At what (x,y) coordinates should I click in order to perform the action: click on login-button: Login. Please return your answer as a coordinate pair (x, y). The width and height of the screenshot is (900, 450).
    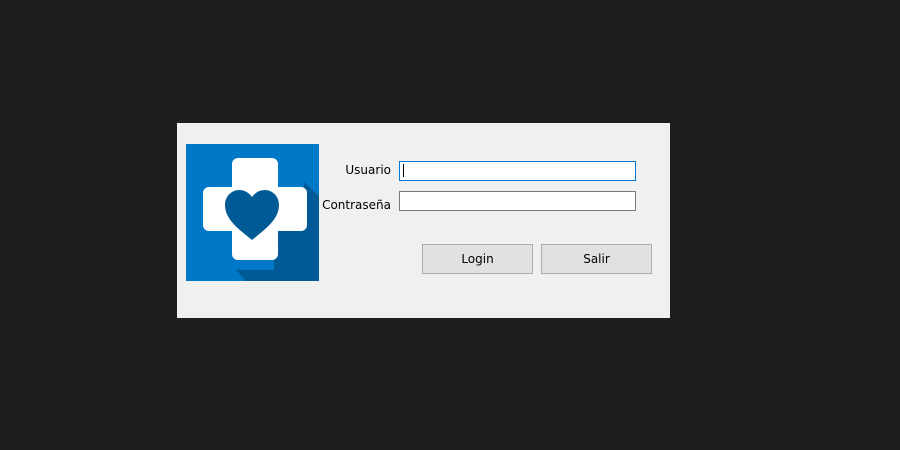
    Looking at the image, I should click on (477, 259).